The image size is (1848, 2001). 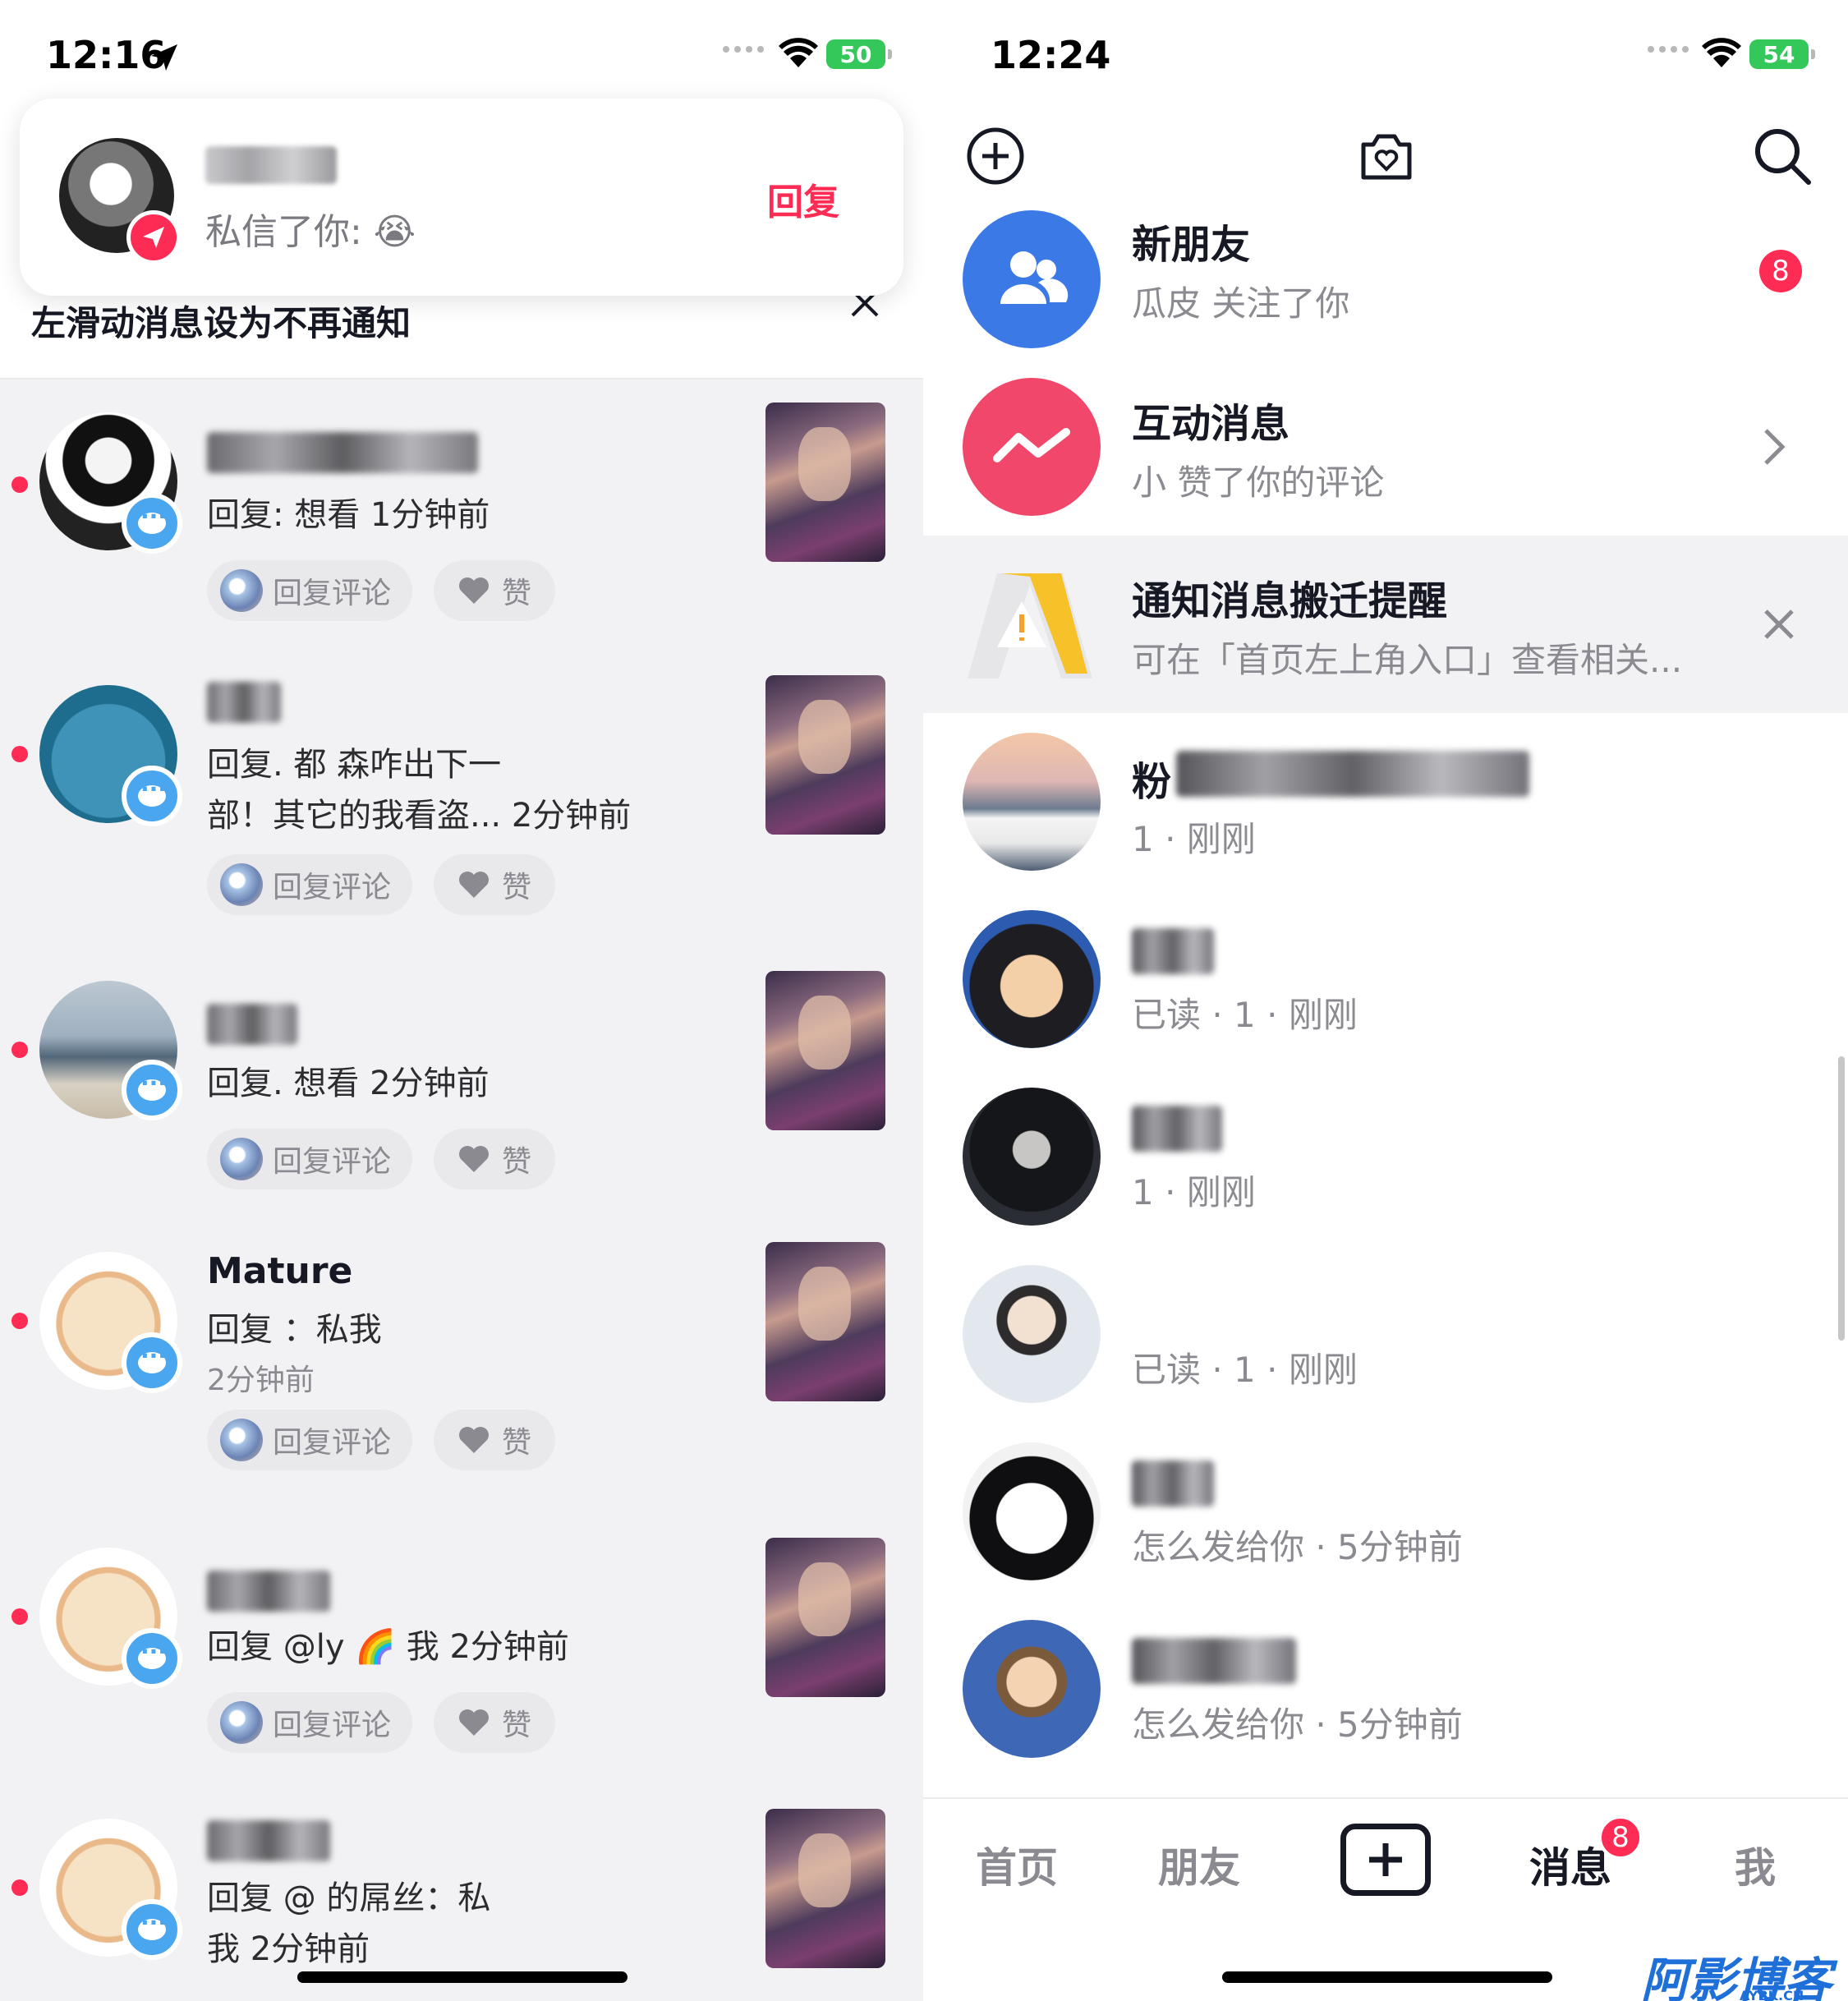 I want to click on tab-me: 我, so click(x=1755, y=1865).